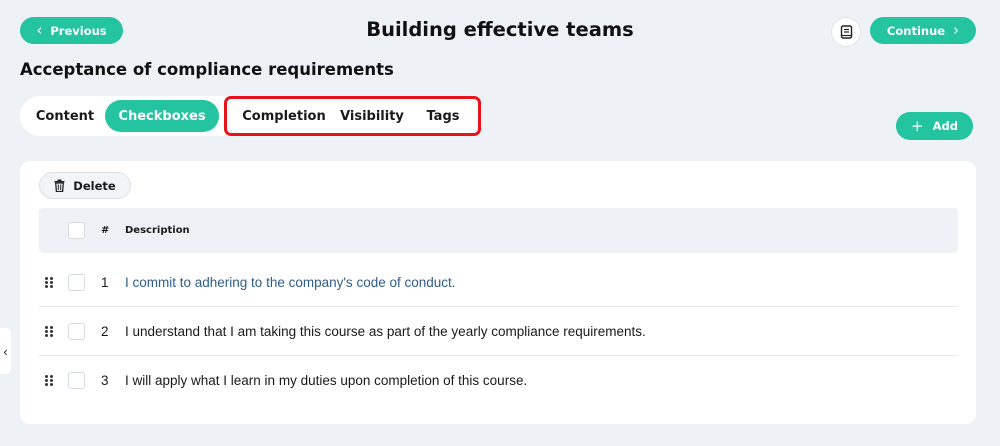  I want to click on continue-button: Continue ›, so click(923, 30).